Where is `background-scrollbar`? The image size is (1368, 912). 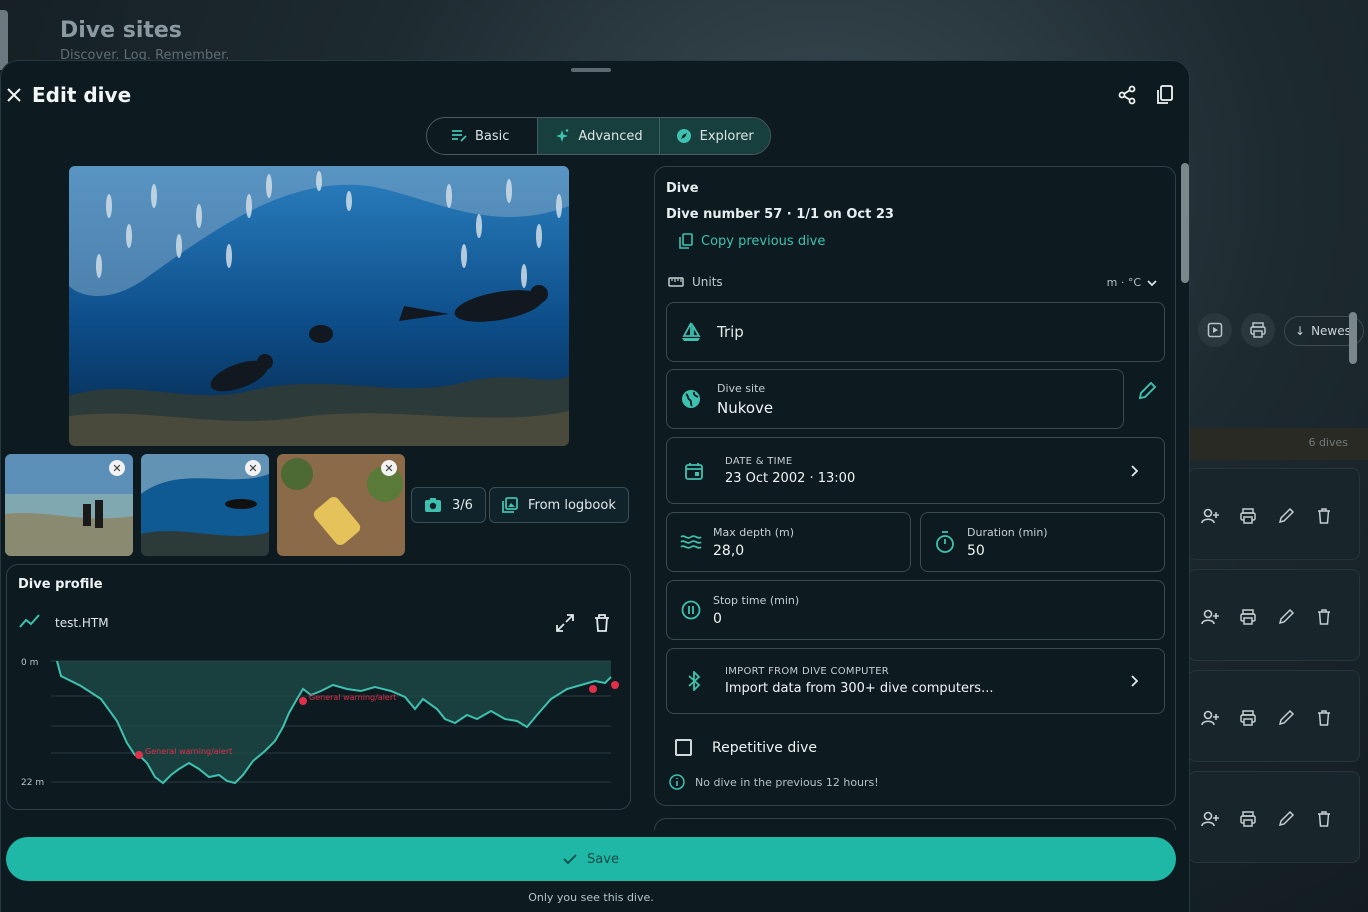
background-scrollbar is located at coordinates (1353, 338).